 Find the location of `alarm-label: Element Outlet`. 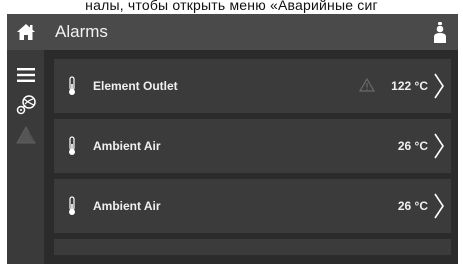

alarm-label: Element Outlet is located at coordinates (135, 86).